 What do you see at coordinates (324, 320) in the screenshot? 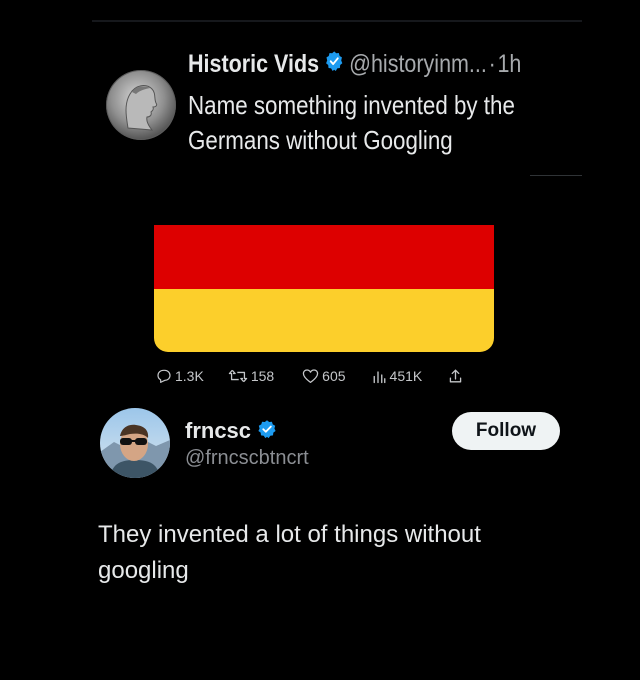
I see `flag-stripe-gold` at bounding box center [324, 320].